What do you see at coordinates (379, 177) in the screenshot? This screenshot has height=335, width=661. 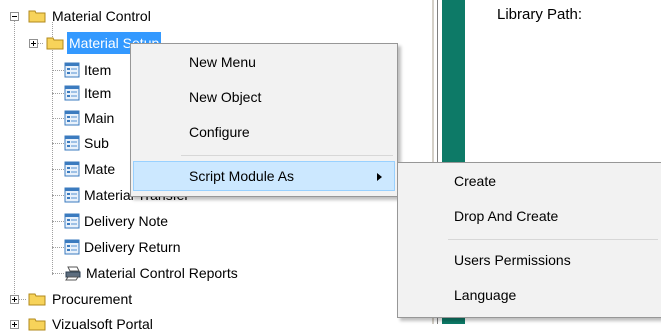 I see `submenu-arrow-icon` at bounding box center [379, 177].